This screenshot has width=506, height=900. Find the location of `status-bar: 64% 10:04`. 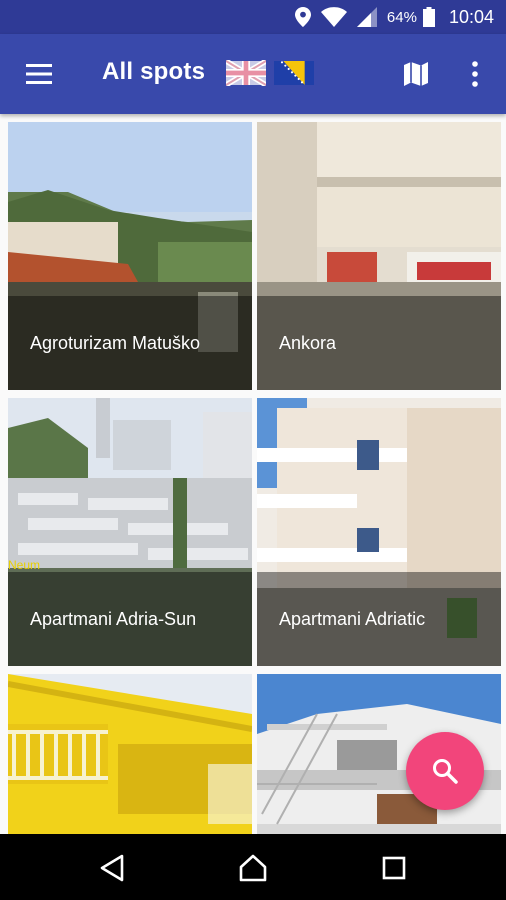

status-bar: 64% 10:04 is located at coordinates (253, 17).